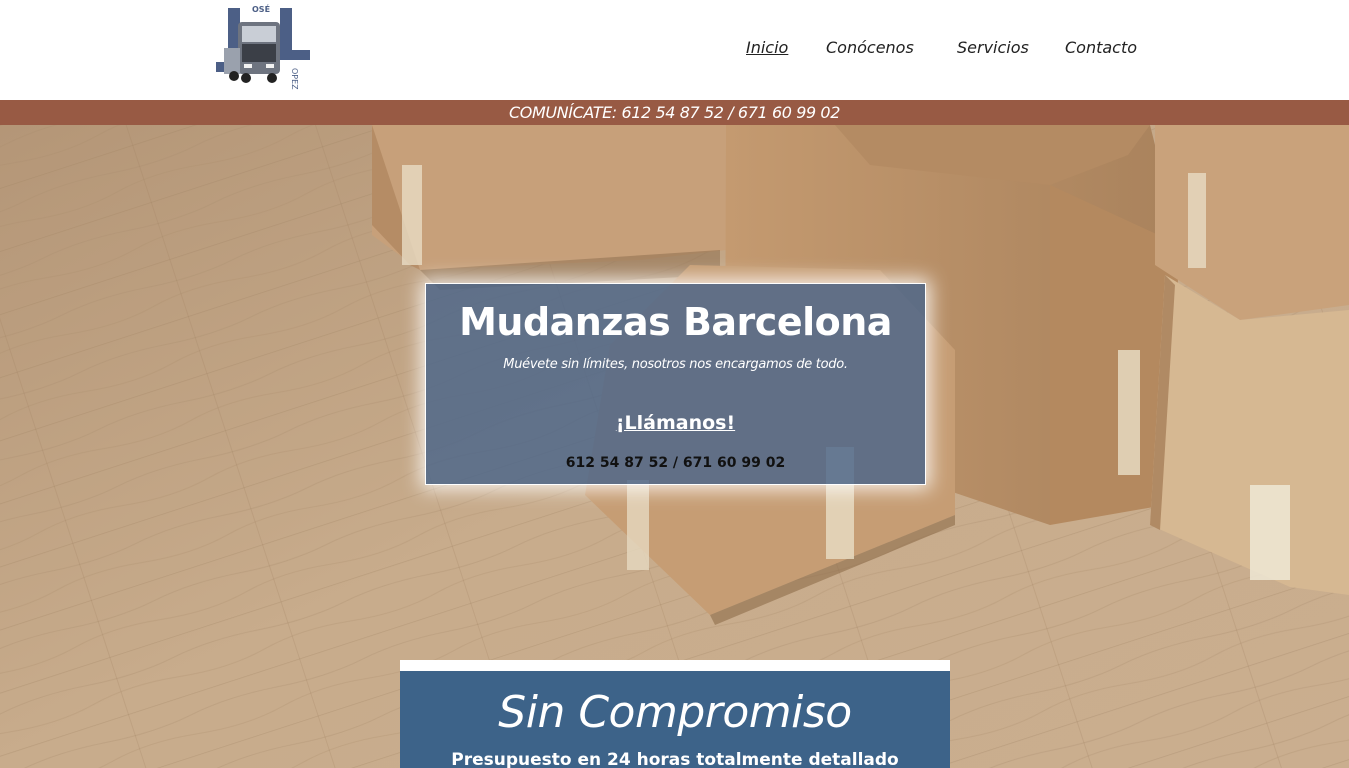 The width and height of the screenshot is (1349, 768). Describe the element at coordinates (993, 47) in the screenshot. I see `nav-item-servicios: Servicios` at that location.